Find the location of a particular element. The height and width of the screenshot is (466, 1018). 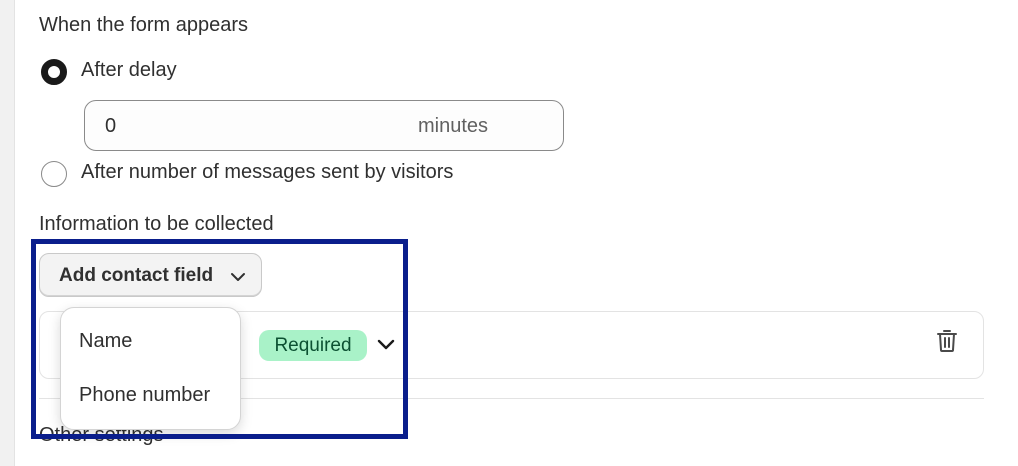

radio-after-messages is located at coordinates (54, 174).